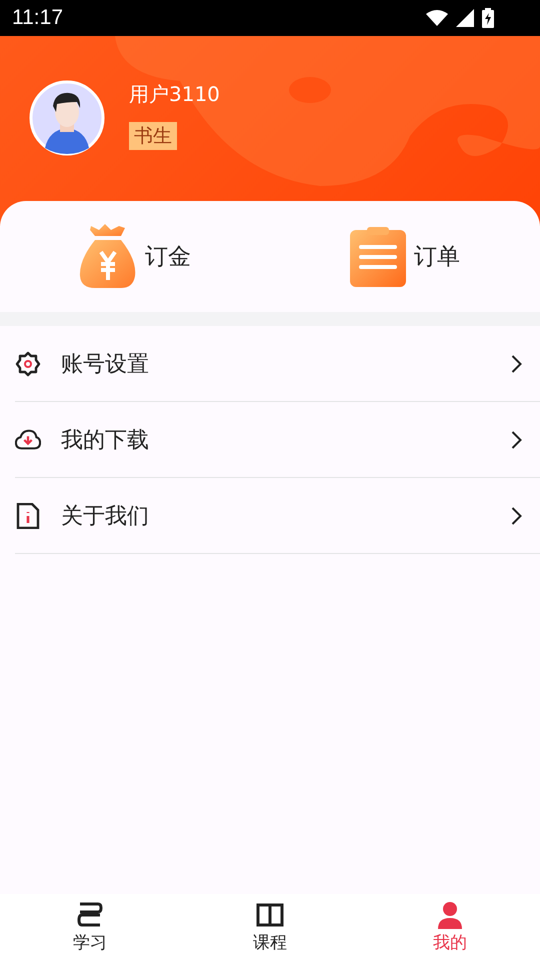 This screenshot has width=540, height=960. Describe the element at coordinates (168, 256) in the screenshot. I see `shortcut-label: 订金` at that location.